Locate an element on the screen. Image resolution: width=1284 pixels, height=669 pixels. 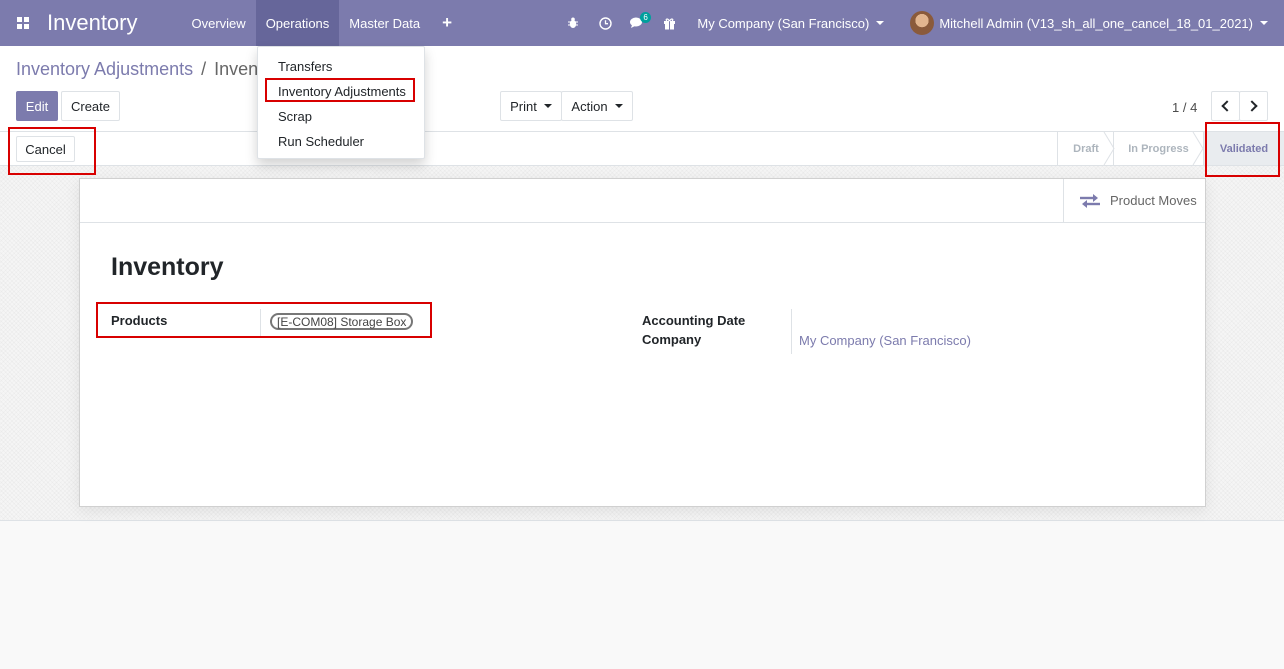
print-label: Print is located at coordinates (523, 106).